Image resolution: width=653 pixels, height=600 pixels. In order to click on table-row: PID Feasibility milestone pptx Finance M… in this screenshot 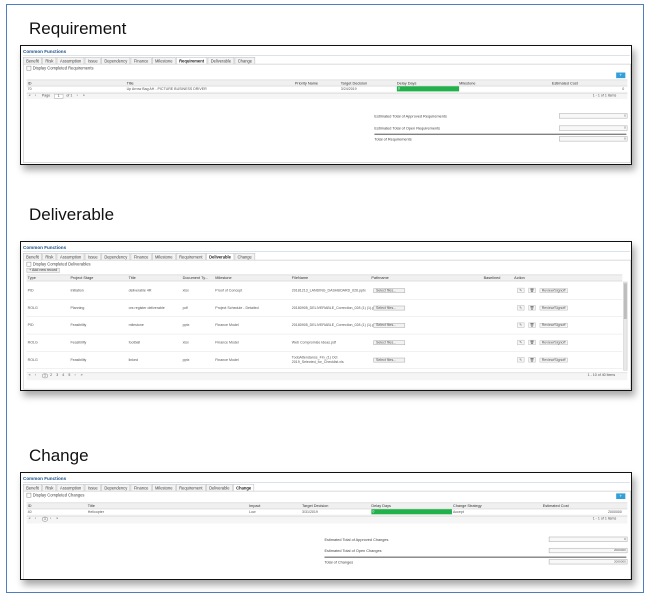, I will do `click(324, 325)`.